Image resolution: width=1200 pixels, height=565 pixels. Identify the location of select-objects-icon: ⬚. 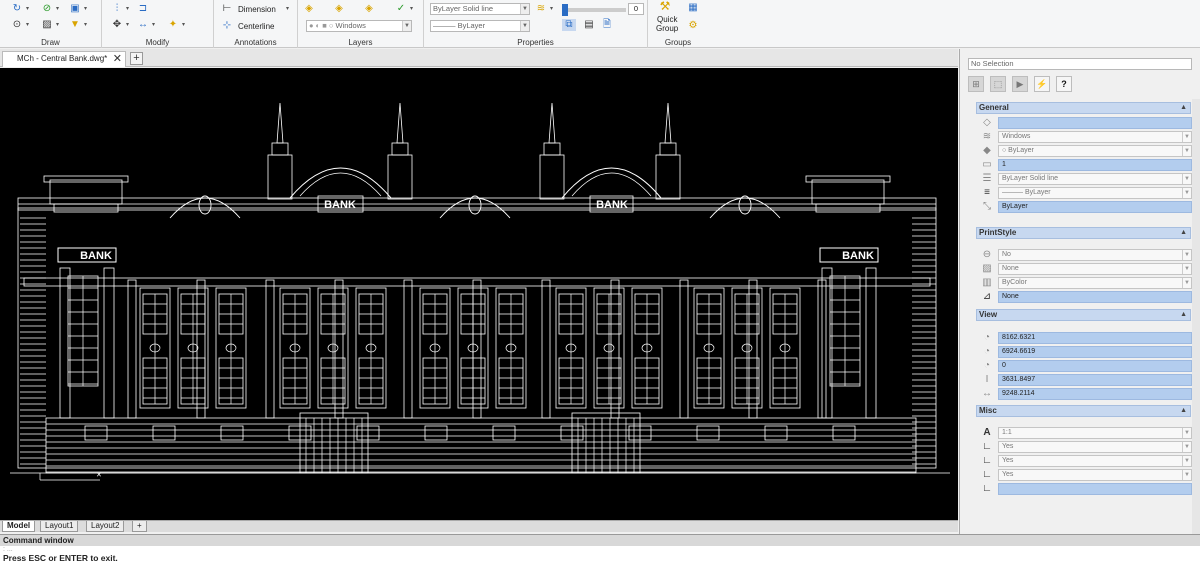
(998, 84).